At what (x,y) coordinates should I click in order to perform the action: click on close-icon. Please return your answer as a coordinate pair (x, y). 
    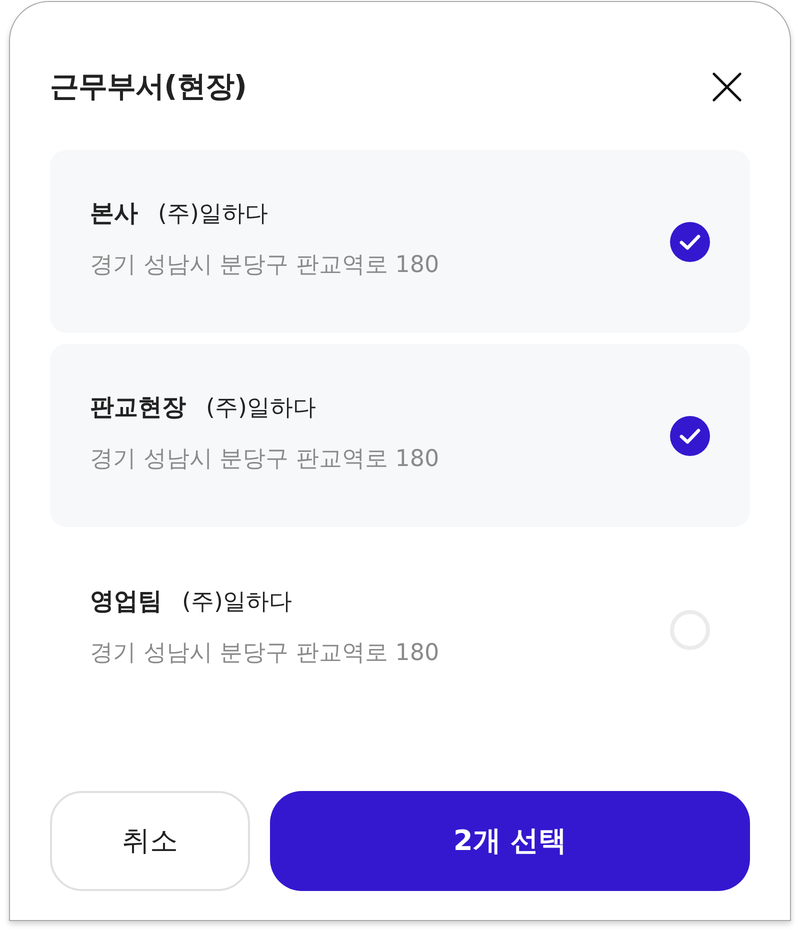
    Looking at the image, I should click on (727, 87).